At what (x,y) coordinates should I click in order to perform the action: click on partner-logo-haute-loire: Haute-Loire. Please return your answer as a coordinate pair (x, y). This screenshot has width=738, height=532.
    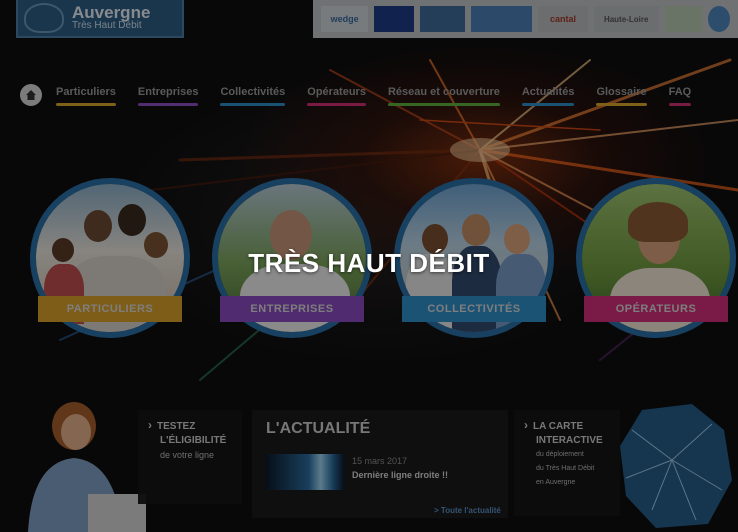
    Looking at the image, I should click on (626, 19).